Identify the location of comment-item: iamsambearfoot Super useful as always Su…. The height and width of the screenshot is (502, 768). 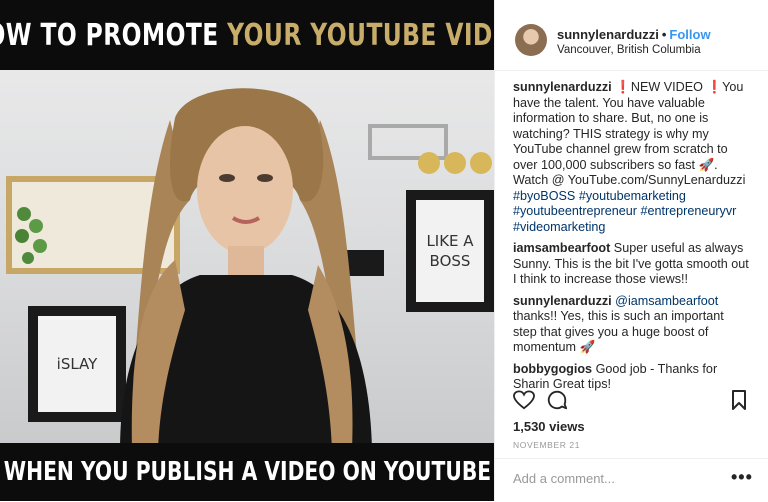
(631, 264).